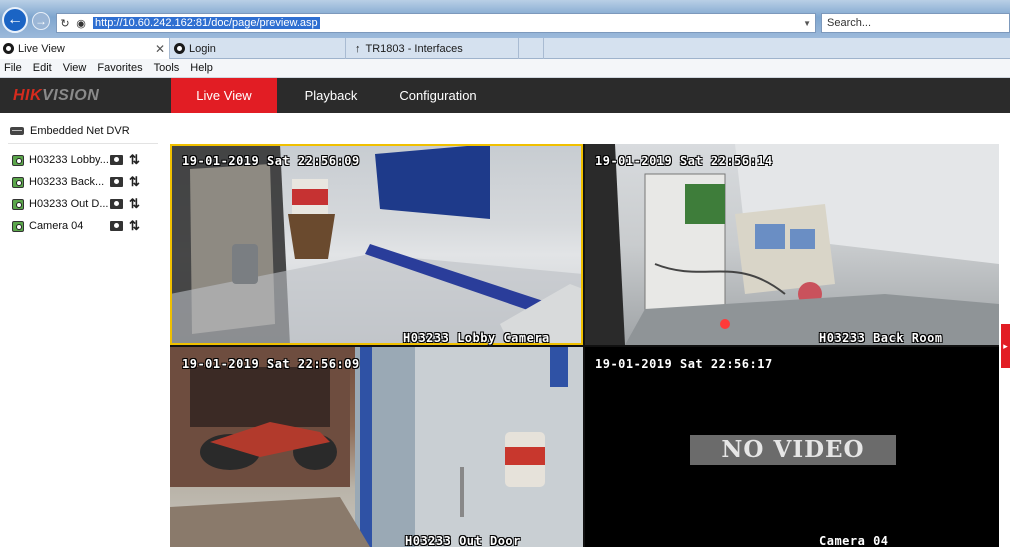 This screenshot has height=555, width=1010. What do you see at coordinates (80, 131) in the screenshot?
I see `device-label: Embedded Net DVR` at bounding box center [80, 131].